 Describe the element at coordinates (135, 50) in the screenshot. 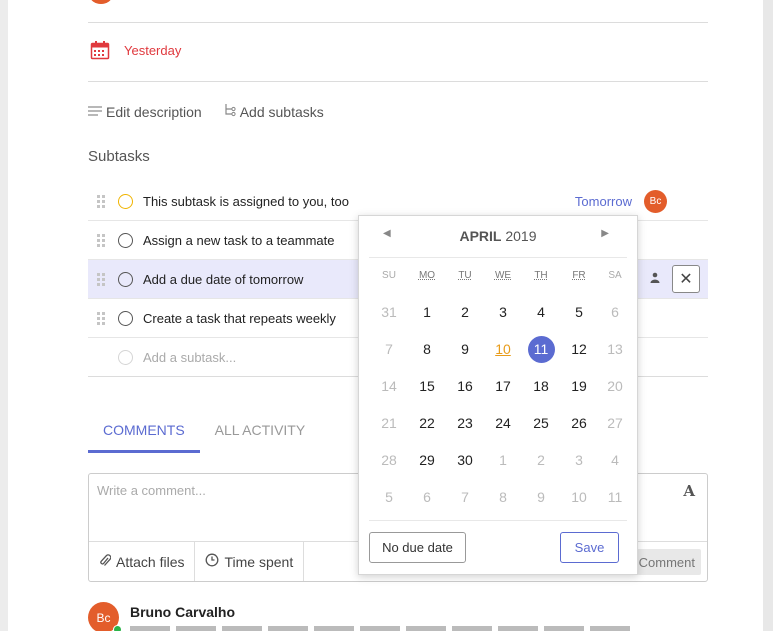

I see `due-date-row: Yesterday` at that location.